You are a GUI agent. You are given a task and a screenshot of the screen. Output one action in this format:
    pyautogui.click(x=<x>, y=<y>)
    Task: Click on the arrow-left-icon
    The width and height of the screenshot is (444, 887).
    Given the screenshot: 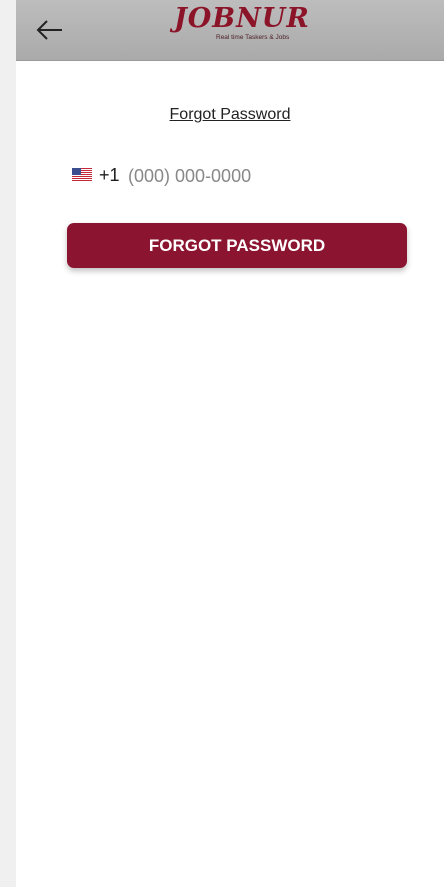 What is the action you would take?
    pyautogui.click(x=49, y=30)
    